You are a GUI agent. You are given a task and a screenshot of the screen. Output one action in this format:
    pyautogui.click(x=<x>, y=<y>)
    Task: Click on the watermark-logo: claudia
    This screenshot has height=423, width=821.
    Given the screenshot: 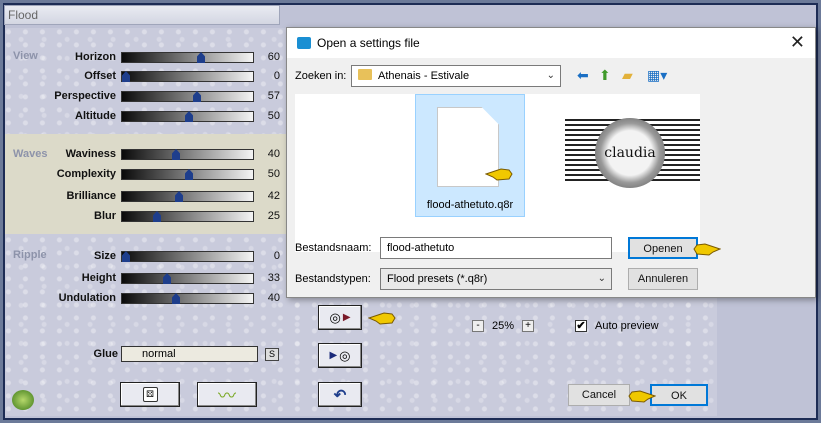 What is the action you would take?
    pyautogui.click(x=630, y=153)
    